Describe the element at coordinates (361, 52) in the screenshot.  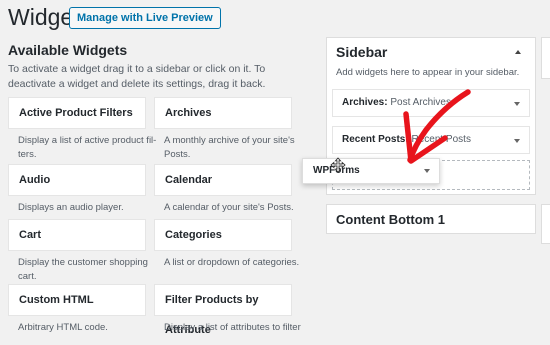
I see `sidebar-title: Sidebar` at that location.